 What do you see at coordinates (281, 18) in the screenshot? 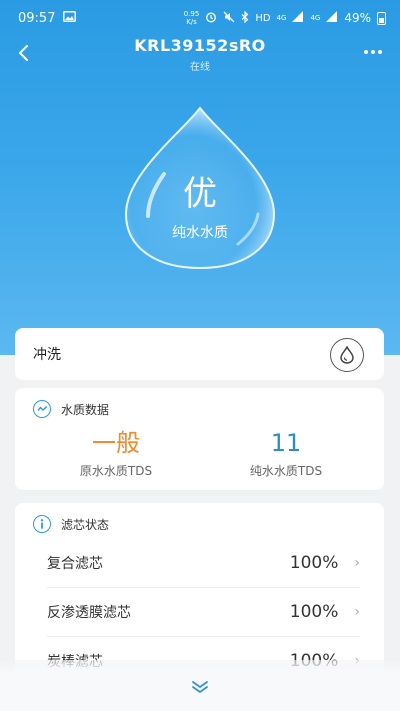
I see `signal-4g-a: 4G` at bounding box center [281, 18].